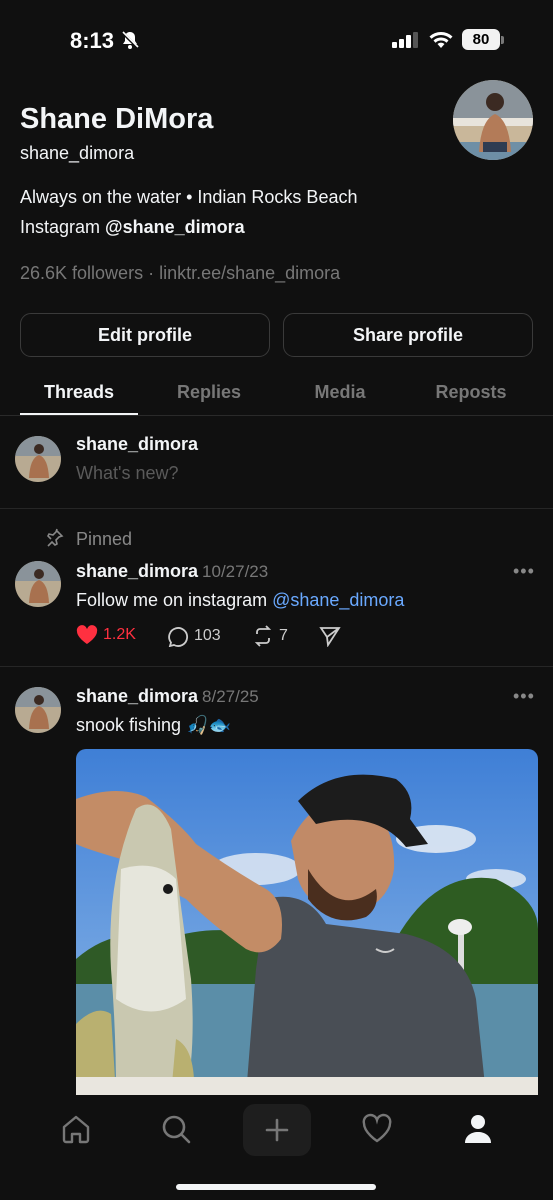 The height and width of the screenshot is (1200, 553). I want to click on like-count: 1.2K, so click(119, 634).